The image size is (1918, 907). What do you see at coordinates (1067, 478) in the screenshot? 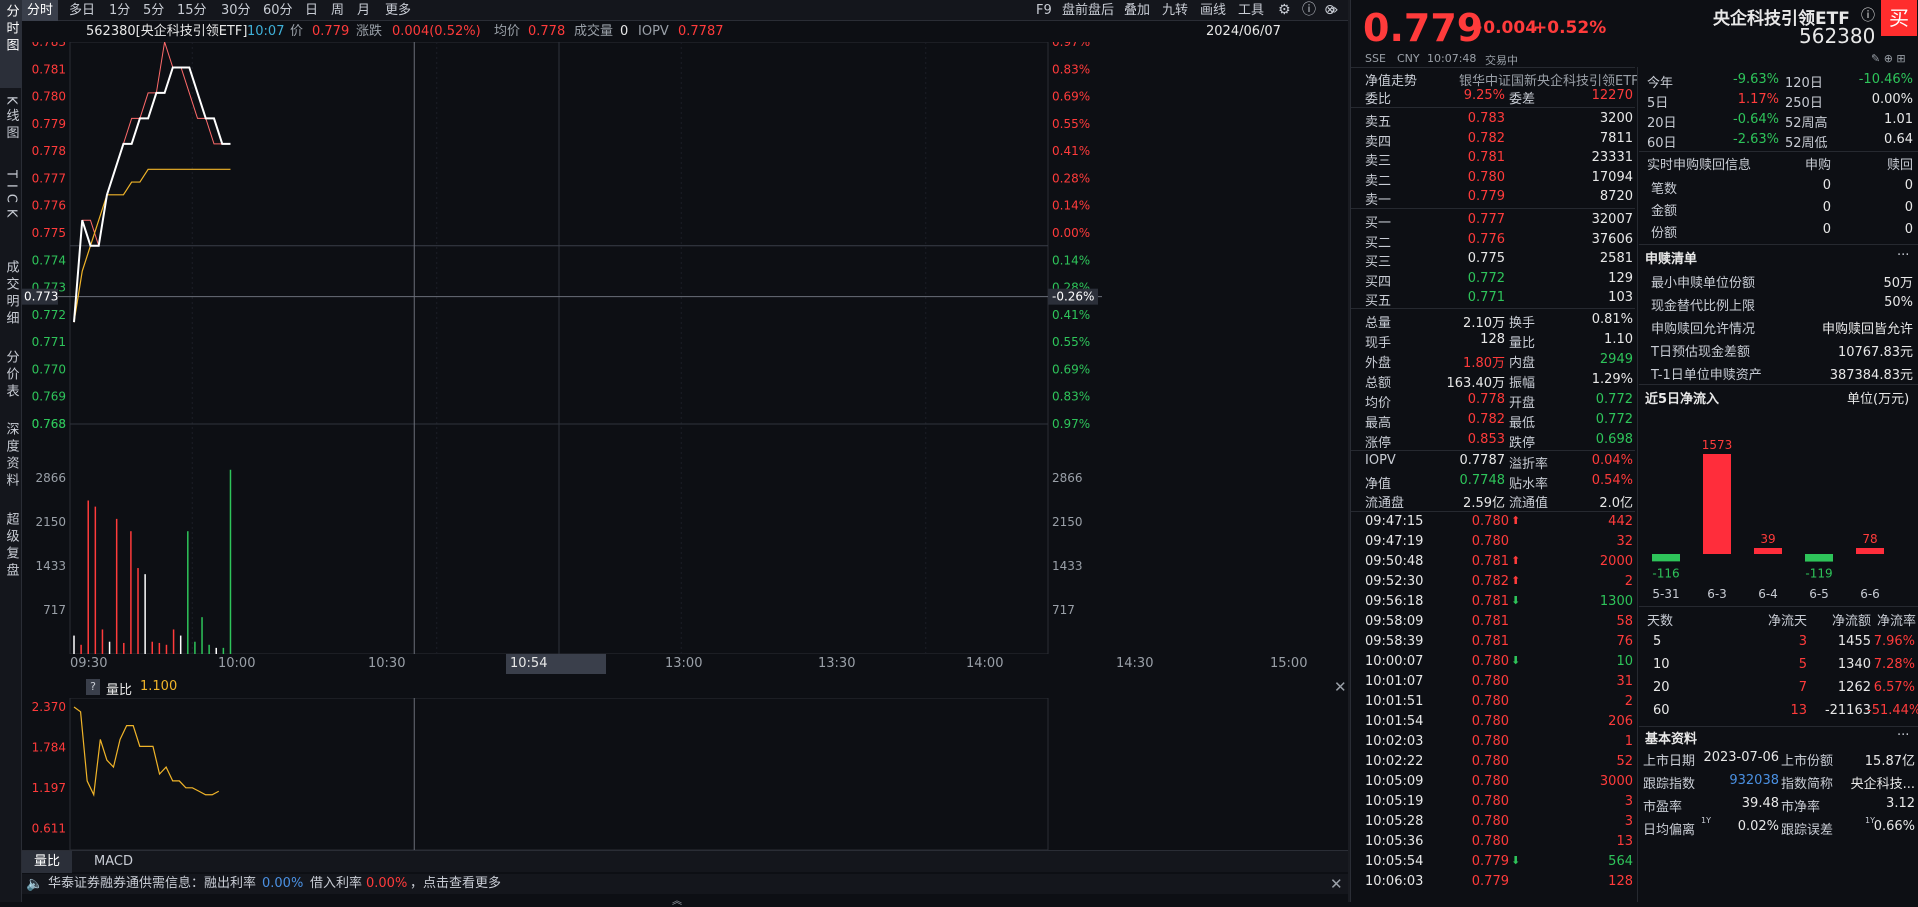
I see `vol-tick-label: 2866` at bounding box center [1067, 478].